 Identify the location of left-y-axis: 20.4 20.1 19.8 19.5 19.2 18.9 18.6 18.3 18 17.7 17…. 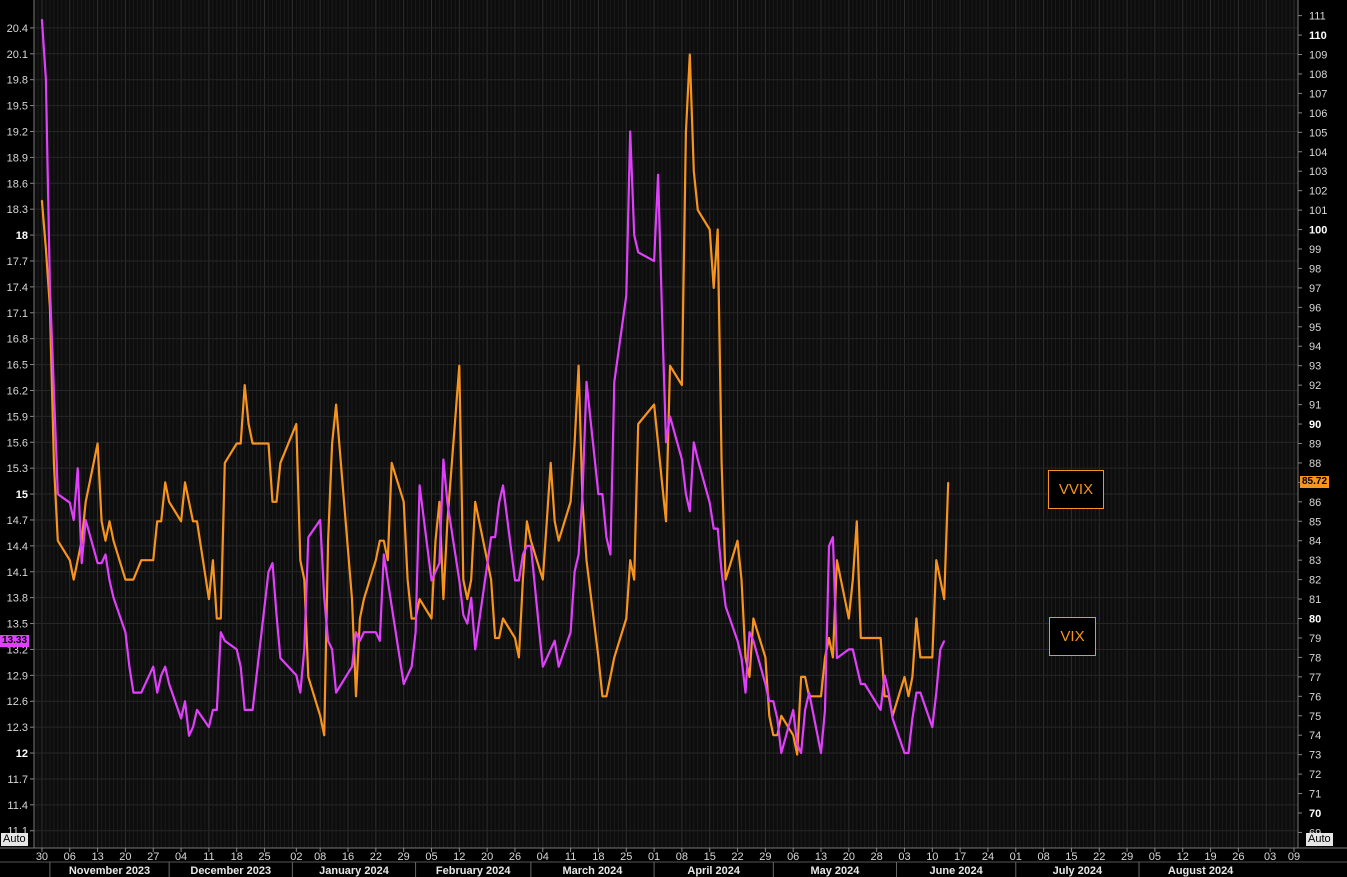
(21, 424).